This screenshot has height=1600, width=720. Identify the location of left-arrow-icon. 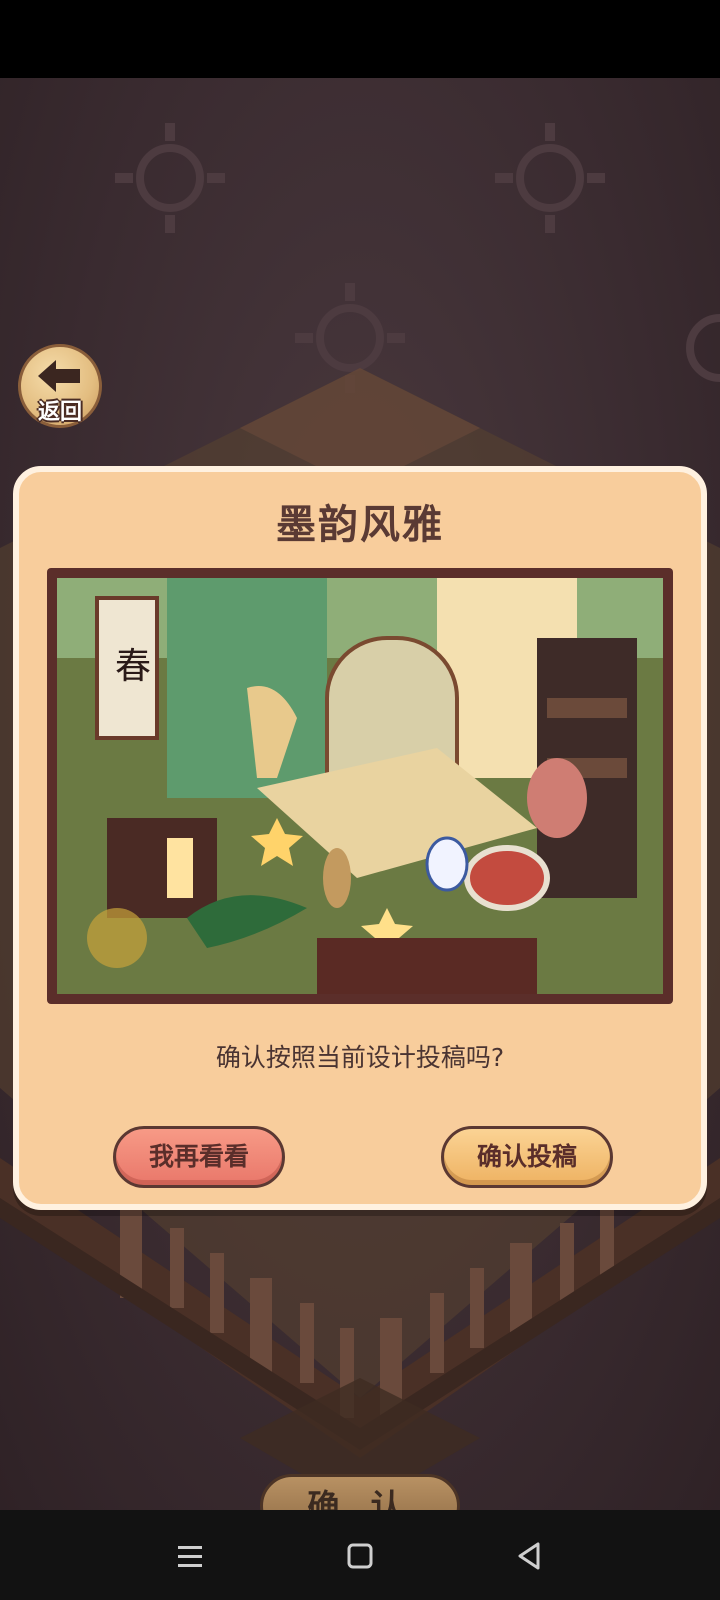
(59, 376).